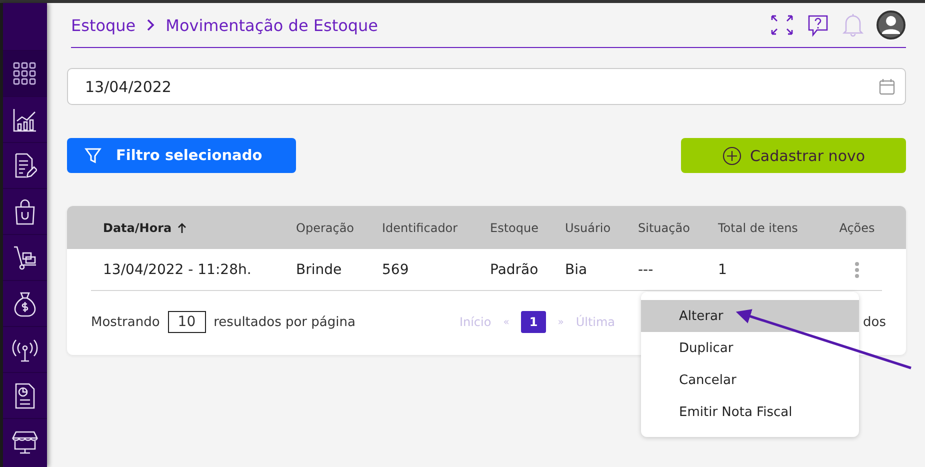 The image size is (925, 467). I want to click on menu-item: Alterar, so click(750, 316).